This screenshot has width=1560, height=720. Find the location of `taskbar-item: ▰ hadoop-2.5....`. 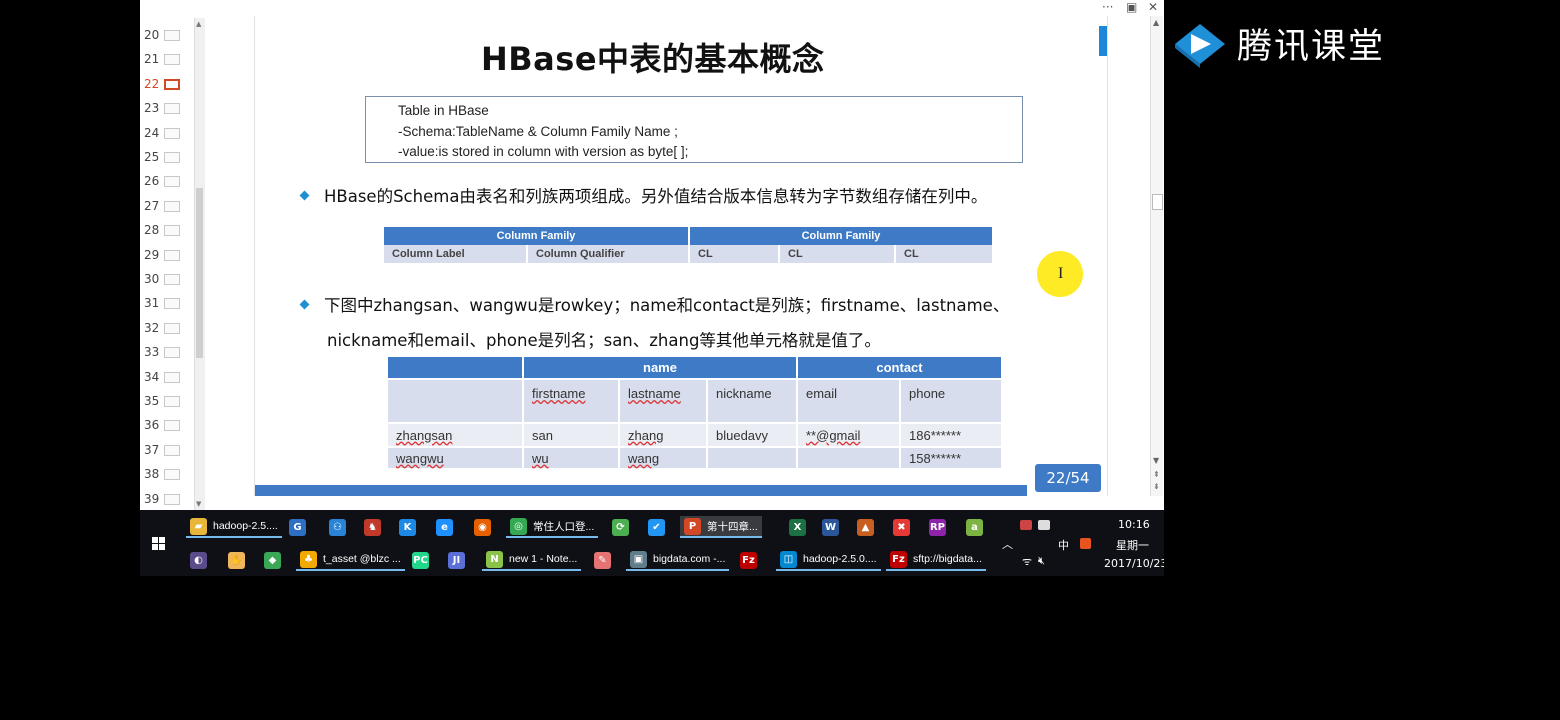

taskbar-item: ▰ hadoop-2.5.... is located at coordinates (234, 527).